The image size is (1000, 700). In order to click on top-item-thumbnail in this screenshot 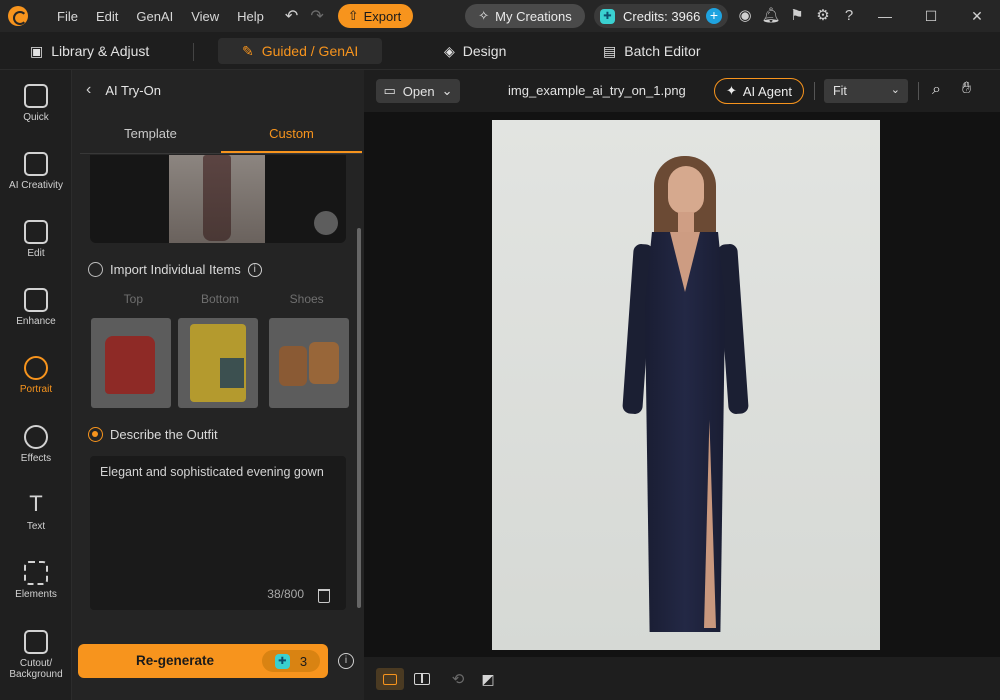, I will do `click(131, 363)`.